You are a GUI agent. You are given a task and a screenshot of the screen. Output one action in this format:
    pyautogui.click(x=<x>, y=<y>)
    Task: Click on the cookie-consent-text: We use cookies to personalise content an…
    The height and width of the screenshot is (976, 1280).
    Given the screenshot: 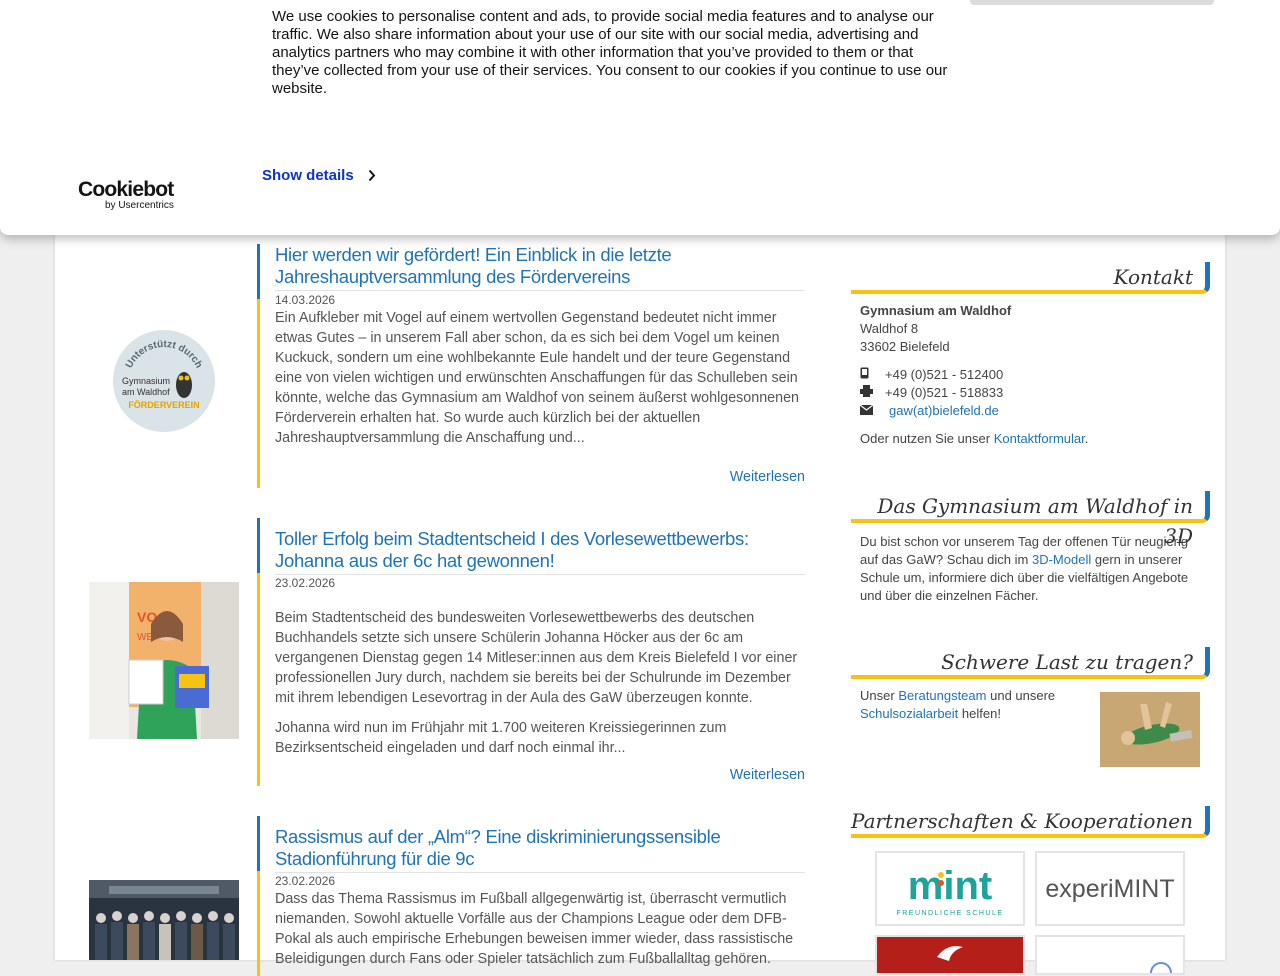 What is the action you would take?
    pyautogui.click(x=610, y=52)
    